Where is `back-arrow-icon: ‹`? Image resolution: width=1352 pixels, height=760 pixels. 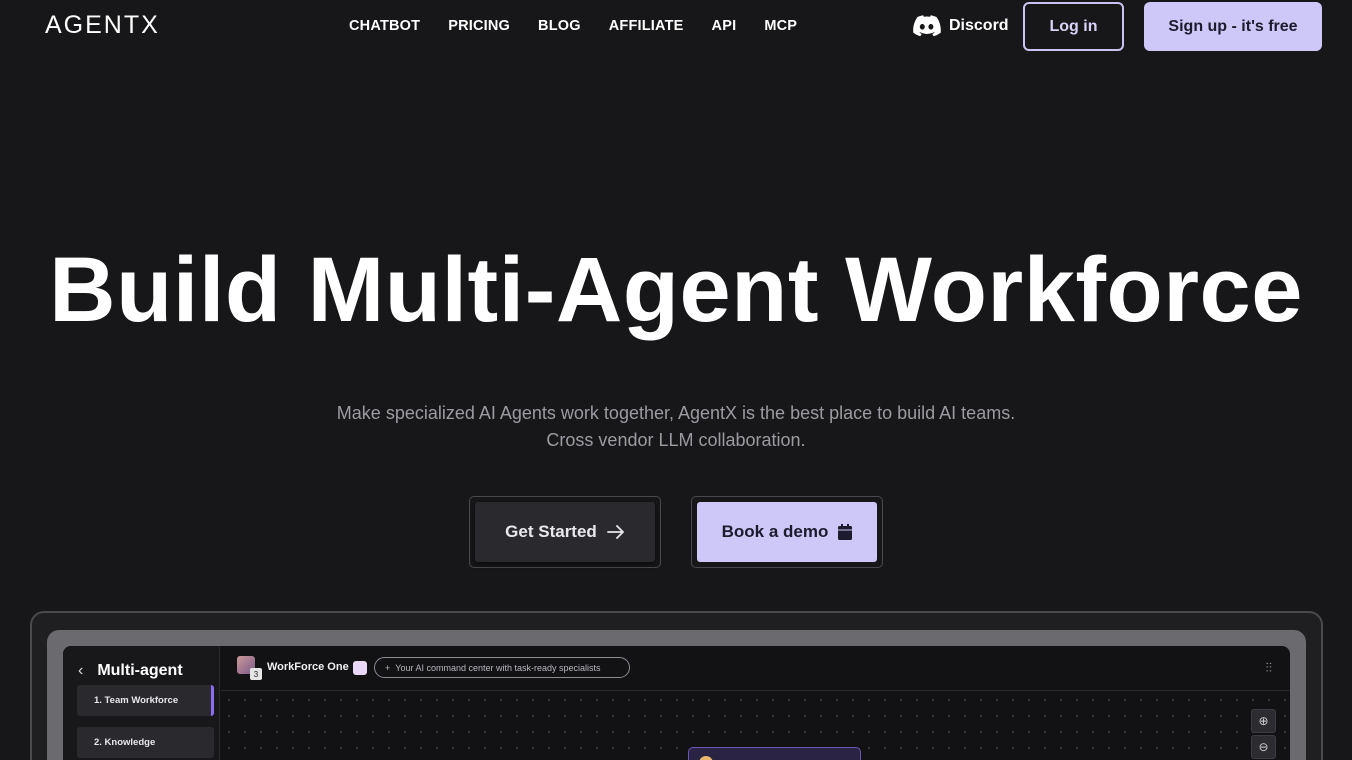
back-arrow-icon: ‹ is located at coordinates (80, 671).